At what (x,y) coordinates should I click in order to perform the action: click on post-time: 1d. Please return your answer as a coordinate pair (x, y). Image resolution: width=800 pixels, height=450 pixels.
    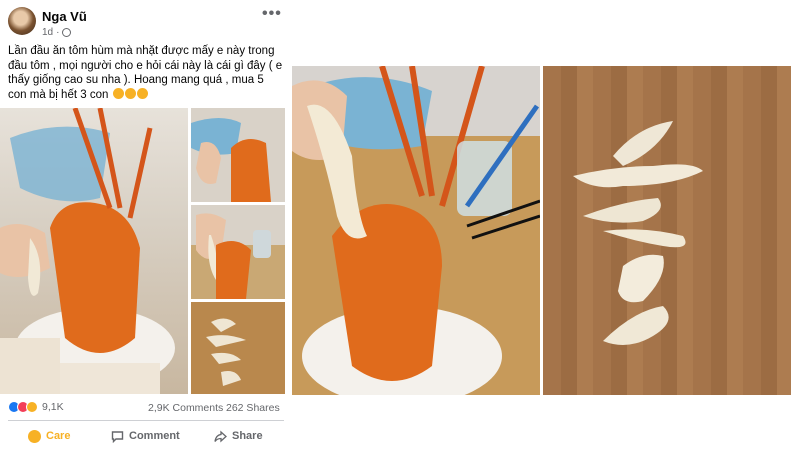
    Looking at the image, I should click on (47, 32).